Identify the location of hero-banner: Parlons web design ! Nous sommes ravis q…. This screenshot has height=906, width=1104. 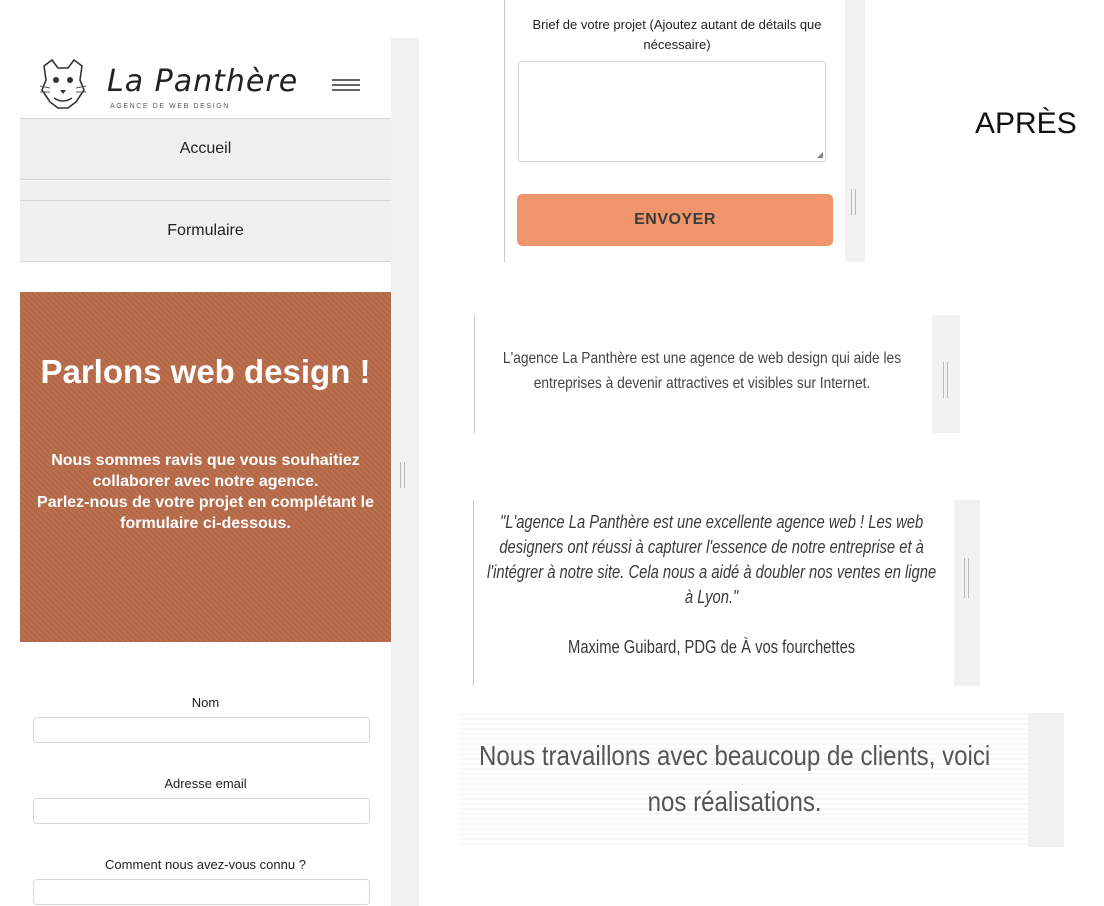
(205, 467).